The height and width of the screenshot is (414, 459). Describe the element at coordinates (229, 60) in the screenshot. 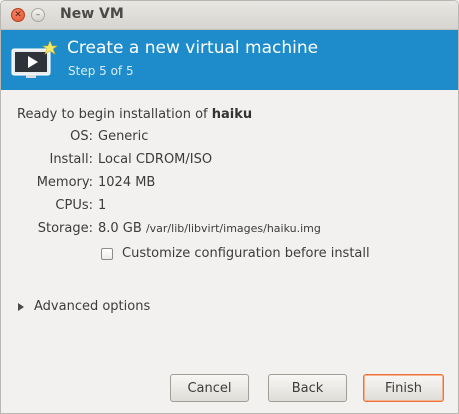

I see `wizard-header: Create a new virtual machine Step 5 of 5` at that location.